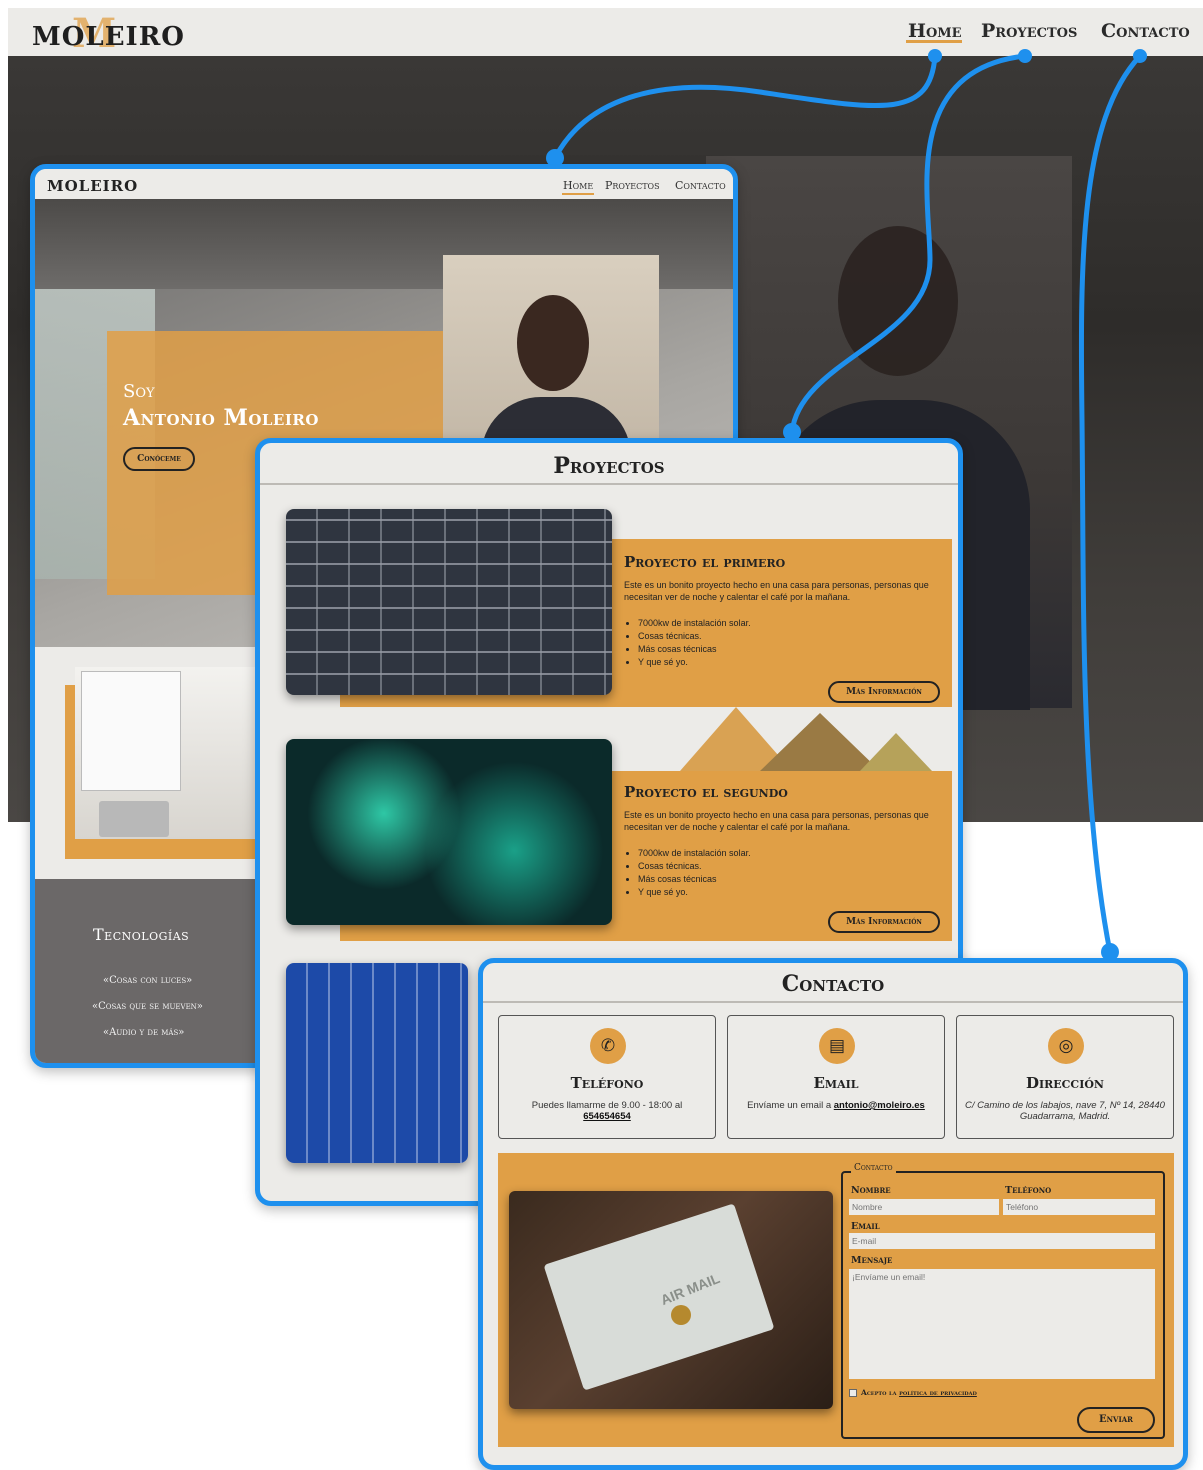 The height and width of the screenshot is (1470, 1203). What do you see at coordinates (833, 984) in the screenshot?
I see `contacto-title: Contacto` at bounding box center [833, 984].